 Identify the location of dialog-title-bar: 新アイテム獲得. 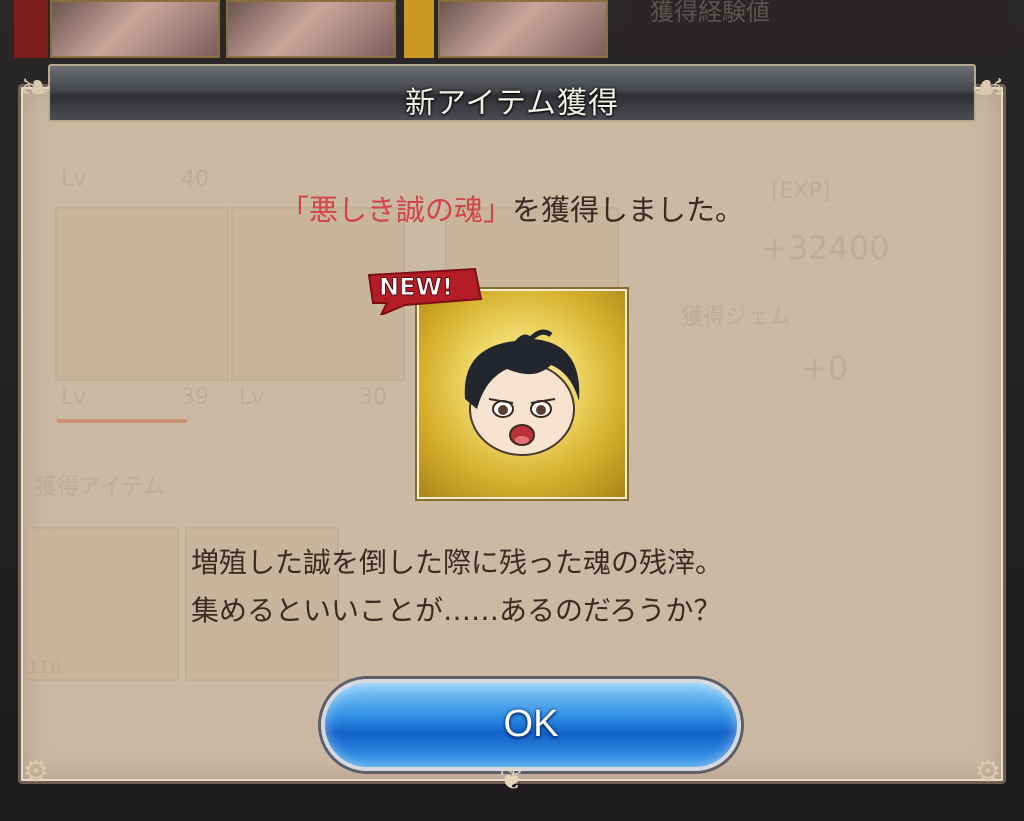
(512, 93).